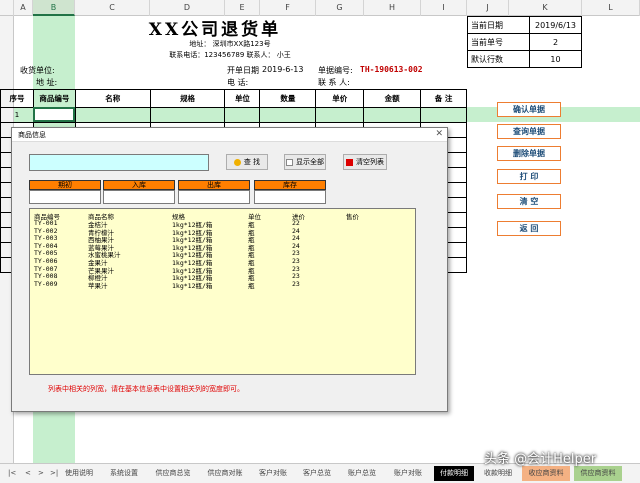 This screenshot has height=483, width=640. I want to click on column-header-g: G, so click(340, 8).